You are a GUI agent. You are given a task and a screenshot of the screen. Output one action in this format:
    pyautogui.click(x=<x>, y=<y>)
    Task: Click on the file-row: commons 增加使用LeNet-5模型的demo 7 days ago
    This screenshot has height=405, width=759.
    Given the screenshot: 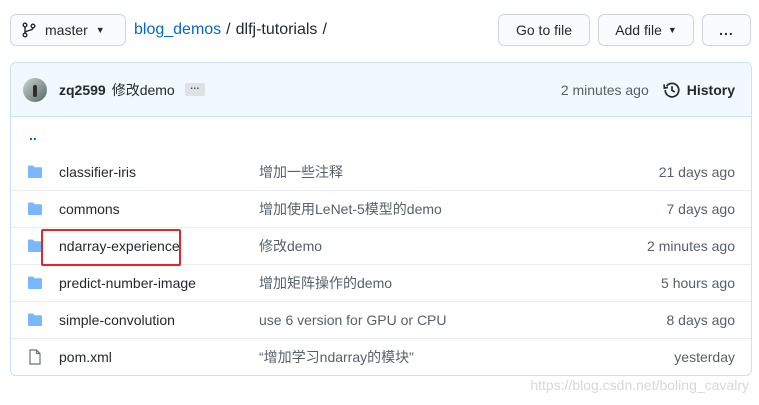 What is the action you would take?
    pyautogui.click(x=381, y=208)
    